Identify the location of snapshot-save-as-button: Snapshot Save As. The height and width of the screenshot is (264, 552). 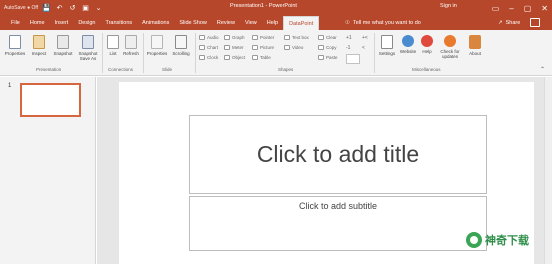
(88, 48).